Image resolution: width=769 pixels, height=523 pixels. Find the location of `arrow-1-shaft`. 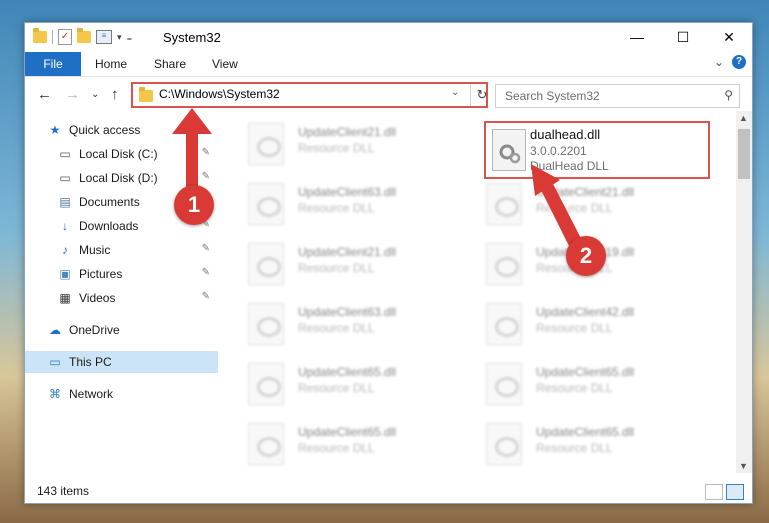

arrow-1-shaft is located at coordinates (192, 161).